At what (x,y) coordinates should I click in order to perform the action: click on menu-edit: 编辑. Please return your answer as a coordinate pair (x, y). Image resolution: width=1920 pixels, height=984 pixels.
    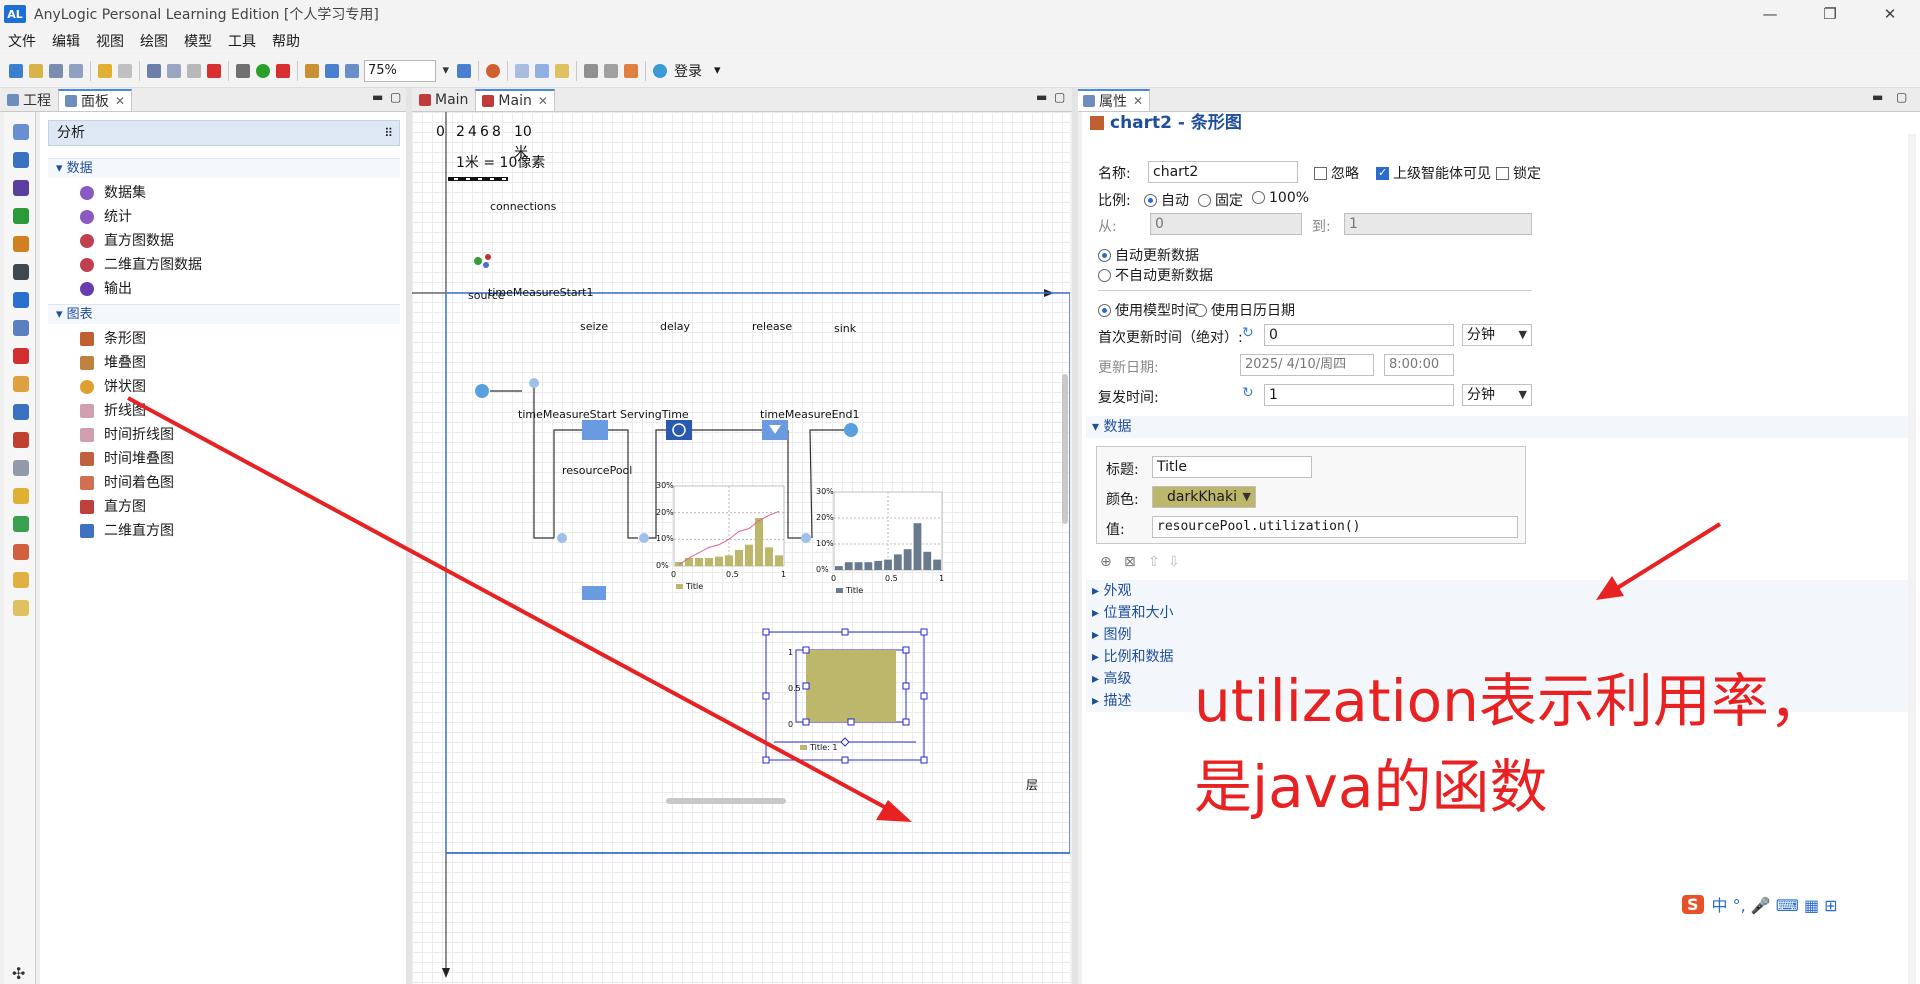
    Looking at the image, I should click on (66, 41).